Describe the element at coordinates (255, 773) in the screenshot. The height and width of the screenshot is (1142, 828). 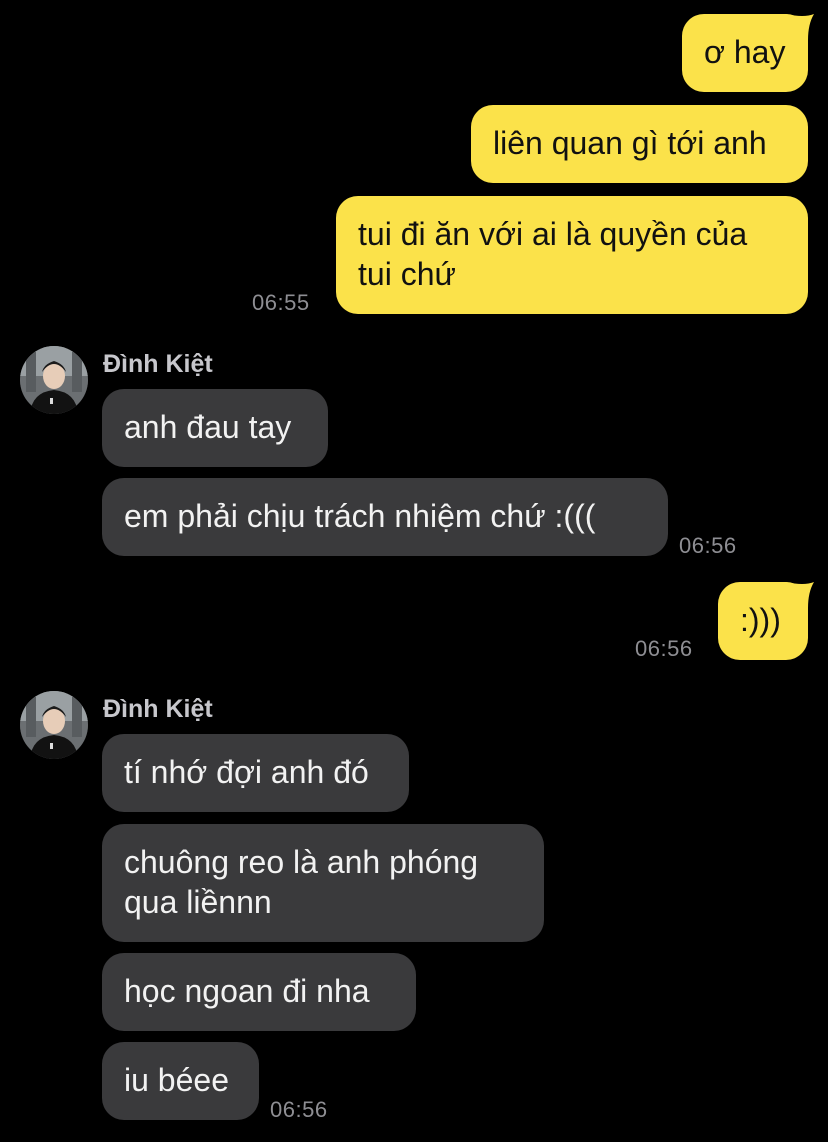
I see `incoming-message: tí nhớ đợi anh đó` at that location.